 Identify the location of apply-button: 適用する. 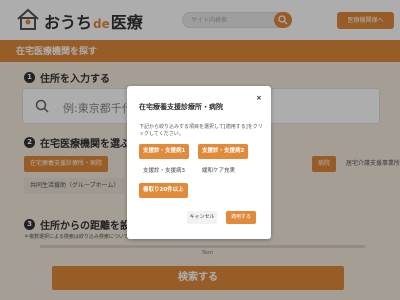
(241, 217).